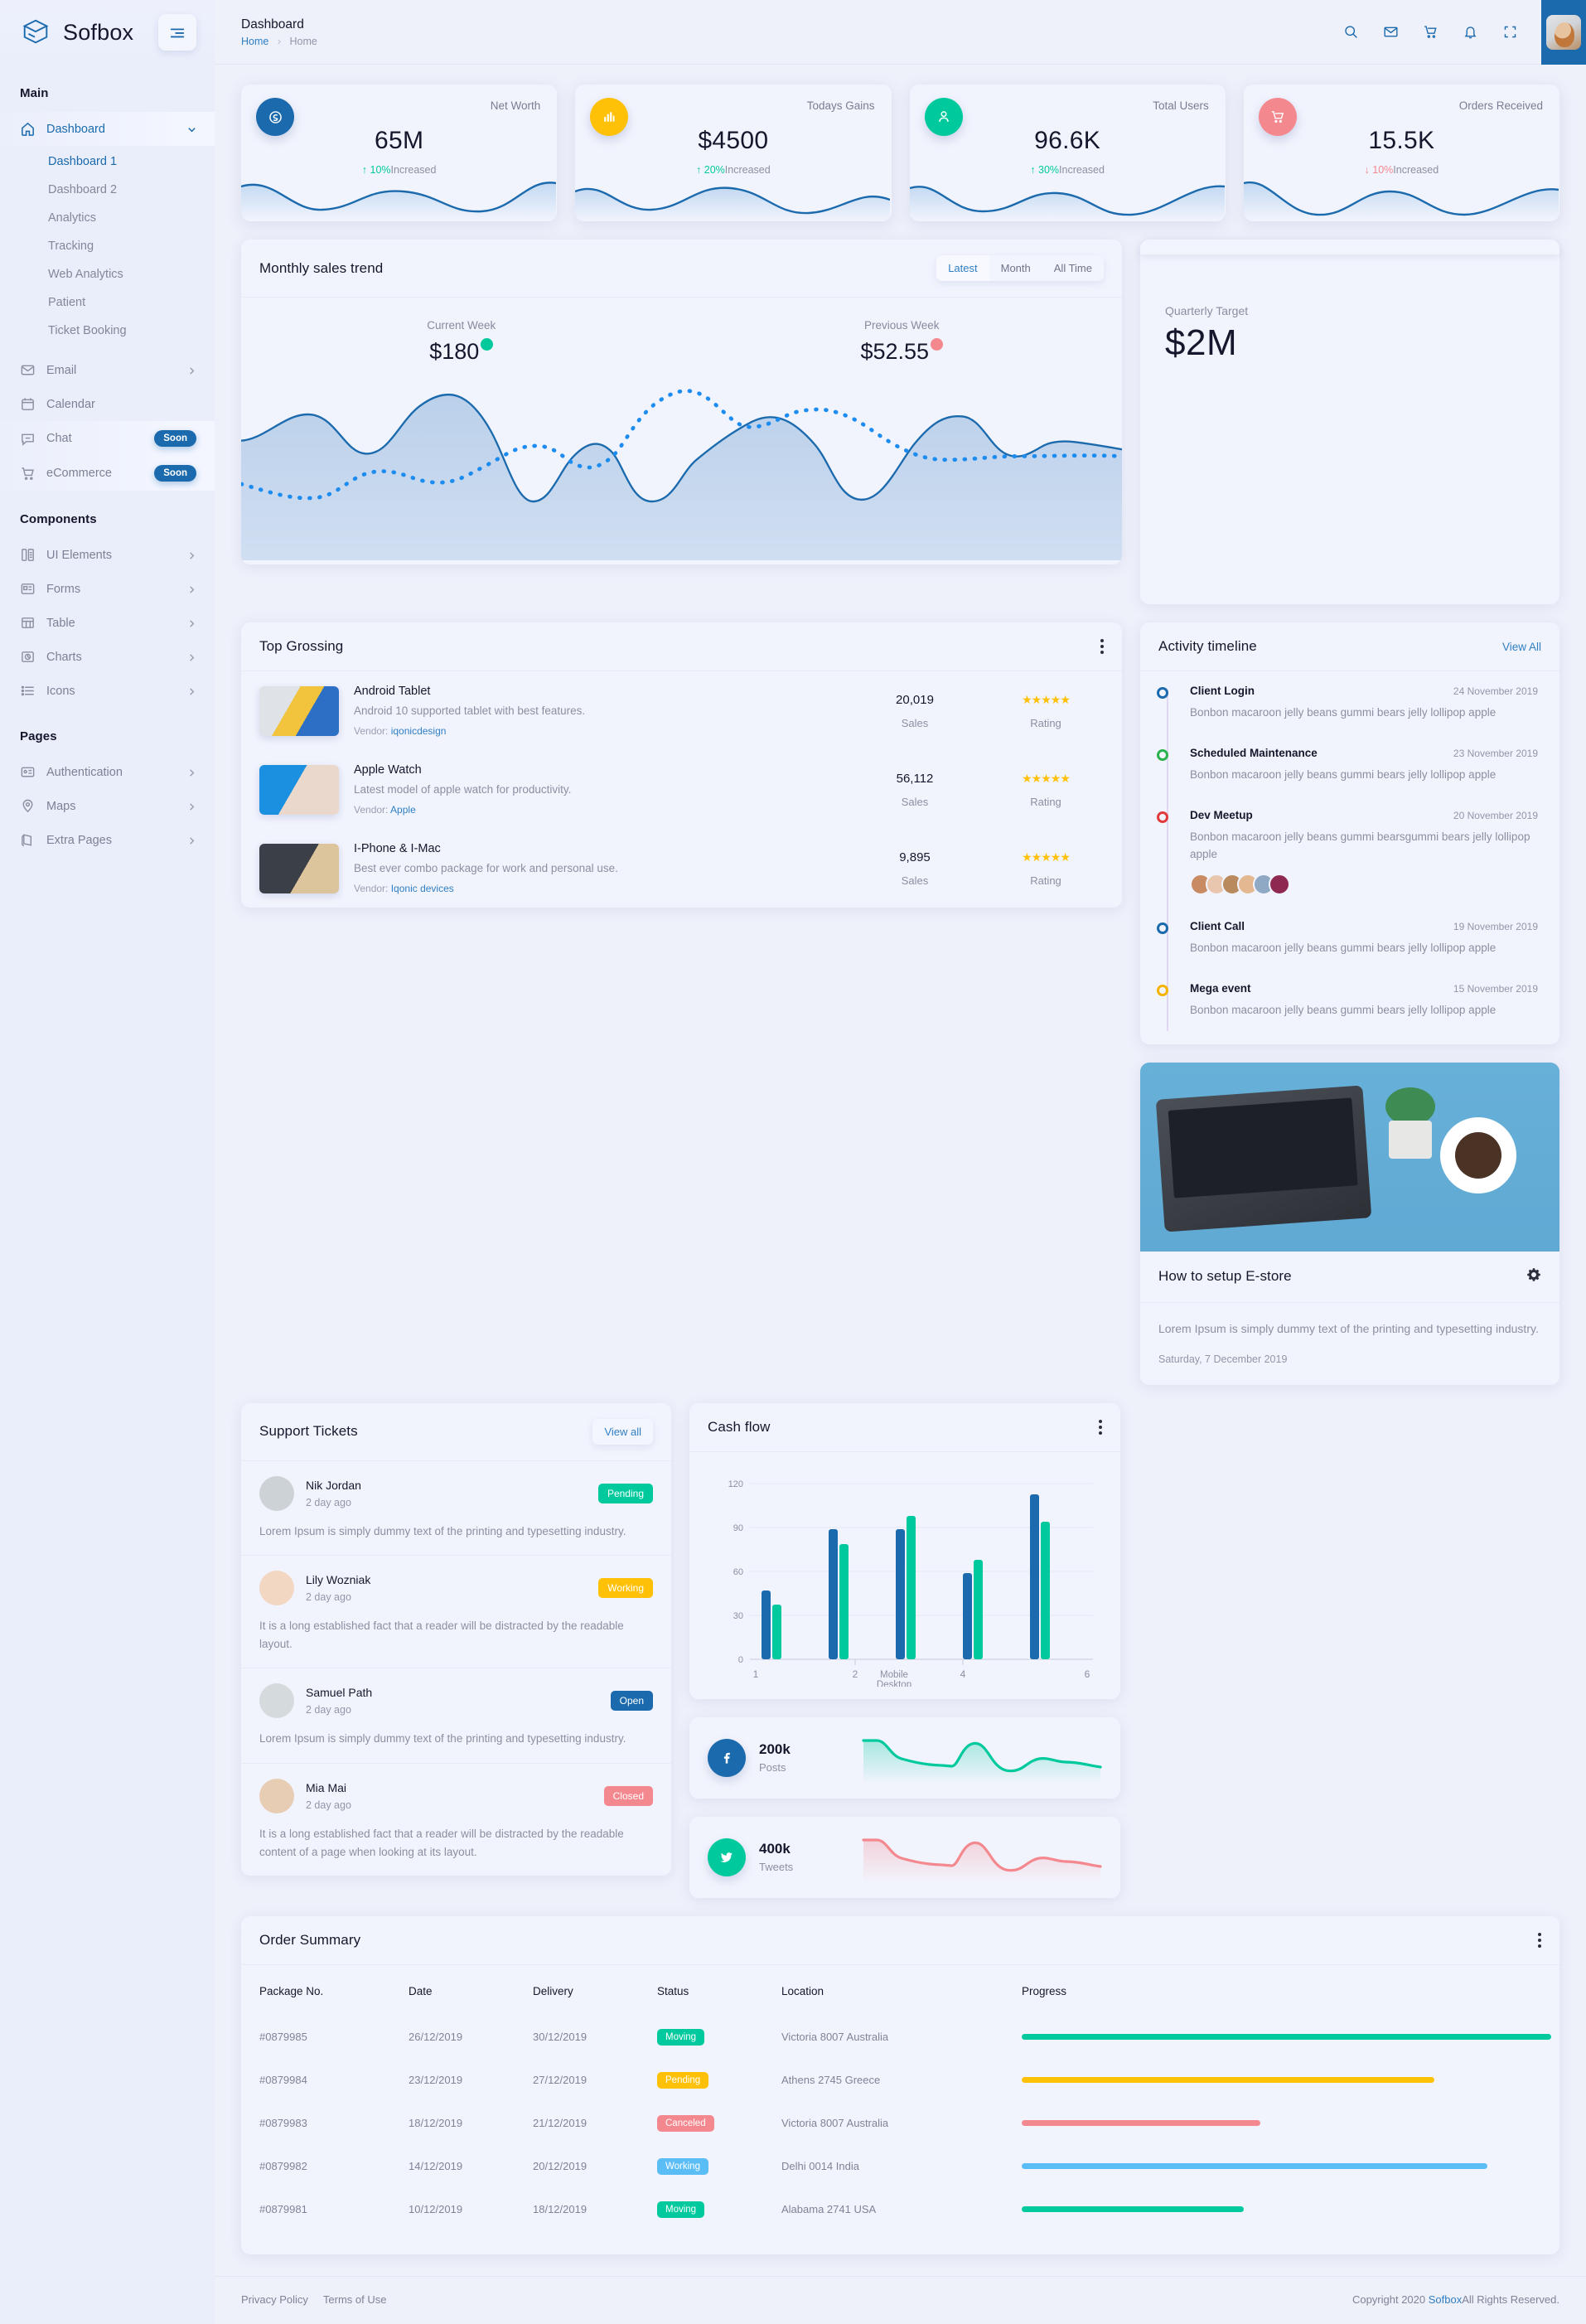  What do you see at coordinates (28, 657) in the screenshot?
I see `charts-icon` at bounding box center [28, 657].